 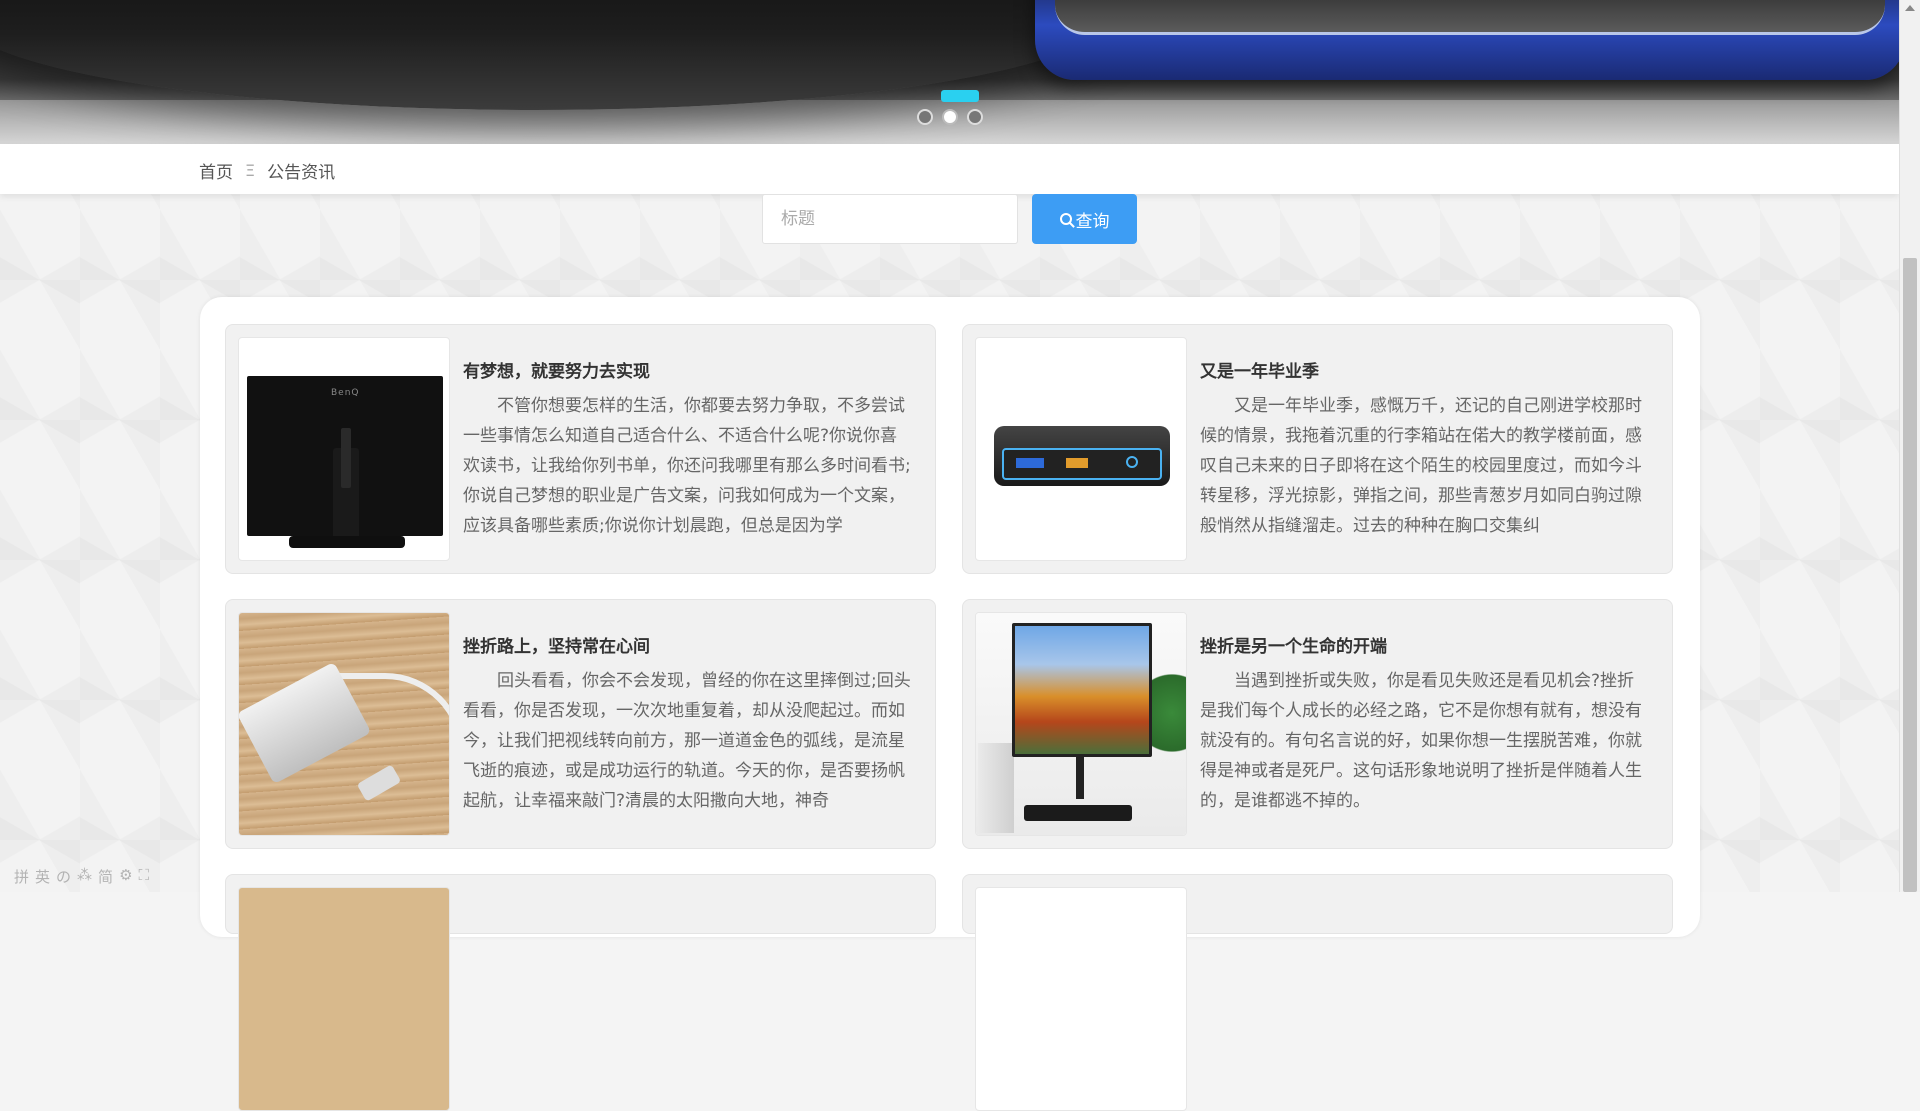 What do you see at coordinates (1910, 8) in the screenshot?
I see `scroll-up-icon` at bounding box center [1910, 8].